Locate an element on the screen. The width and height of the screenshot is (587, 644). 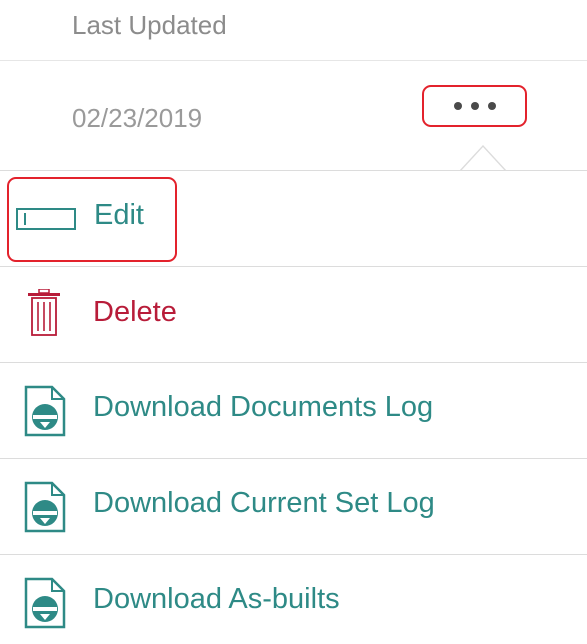
menu-item-label: Download Current Set Log is located at coordinates (264, 503).